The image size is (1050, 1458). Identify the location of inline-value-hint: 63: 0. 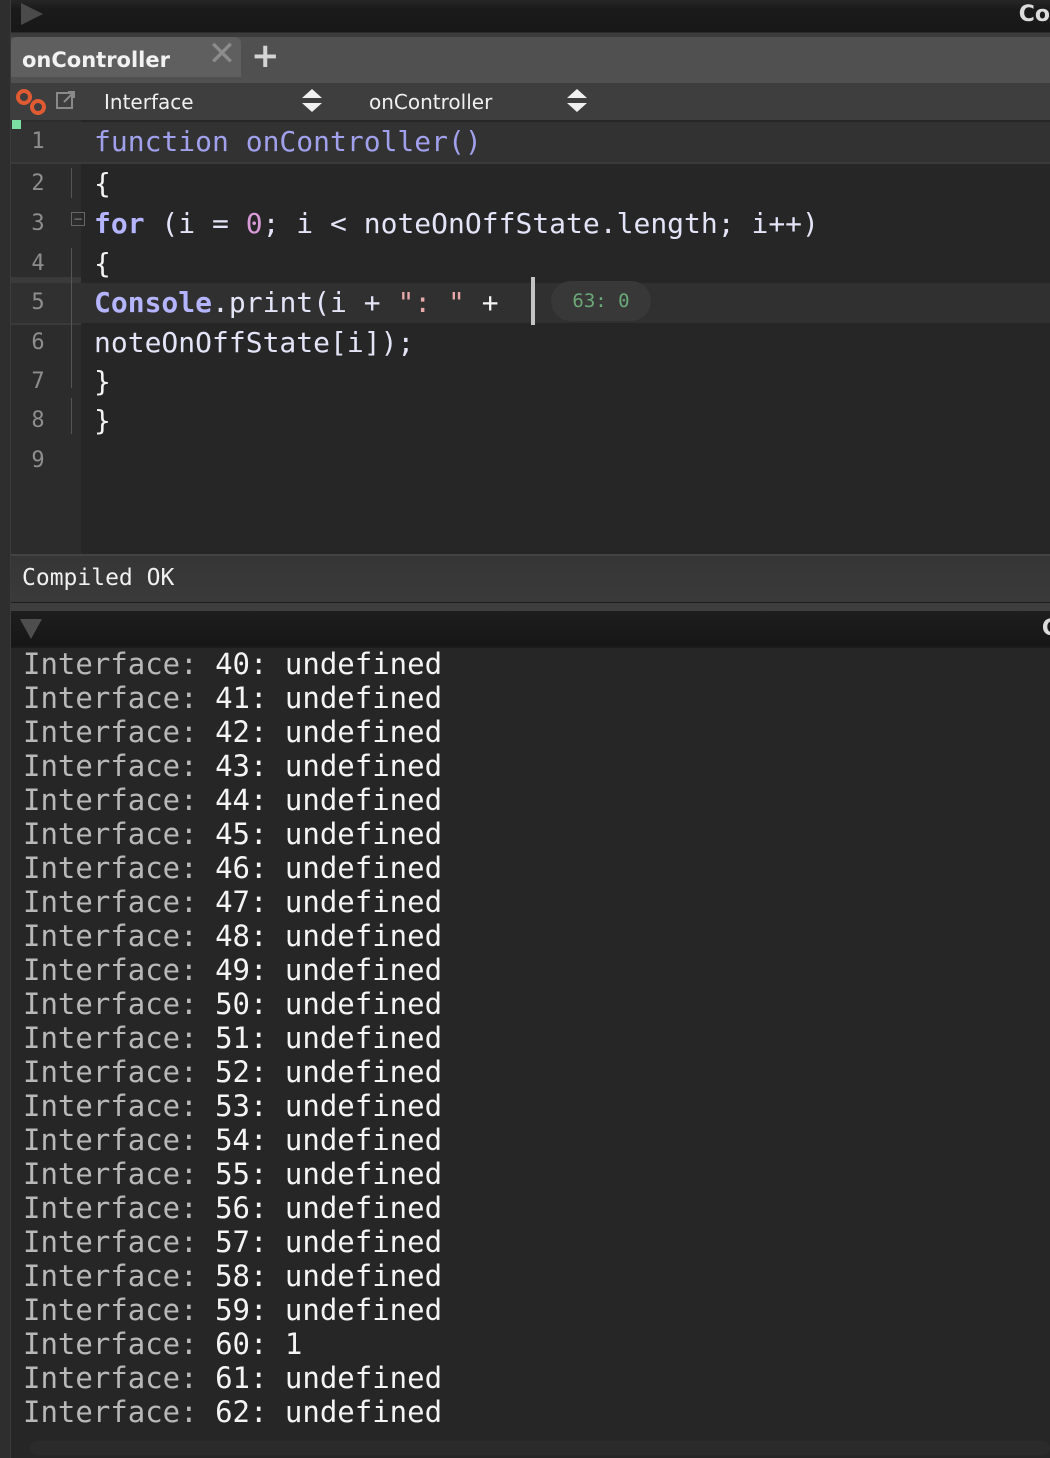
(601, 301).